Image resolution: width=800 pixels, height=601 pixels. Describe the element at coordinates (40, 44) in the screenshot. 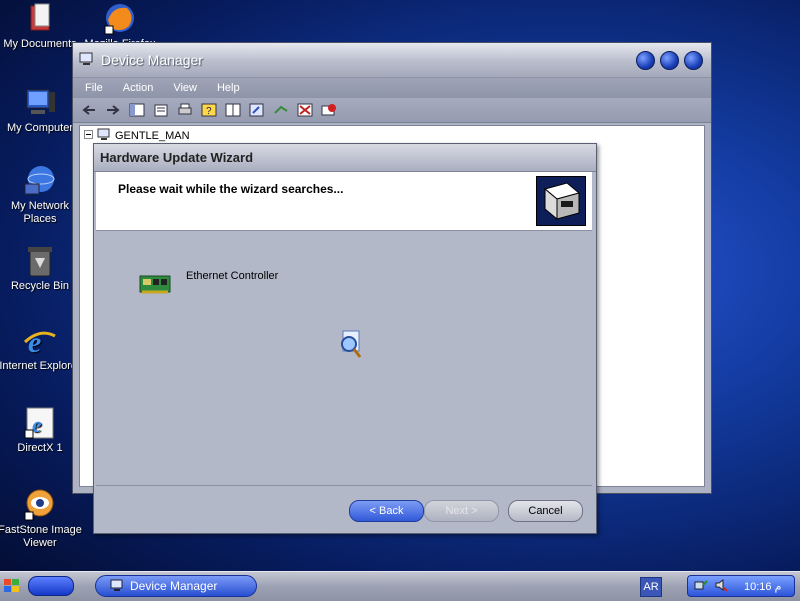

I see `desktop-icon-label: My Documents` at that location.